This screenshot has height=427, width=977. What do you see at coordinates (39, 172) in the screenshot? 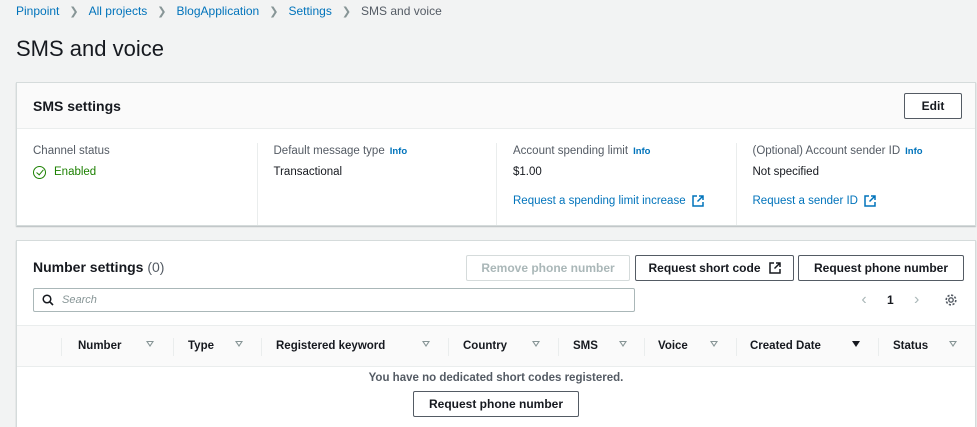
I see `check-circle-icon` at bounding box center [39, 172].